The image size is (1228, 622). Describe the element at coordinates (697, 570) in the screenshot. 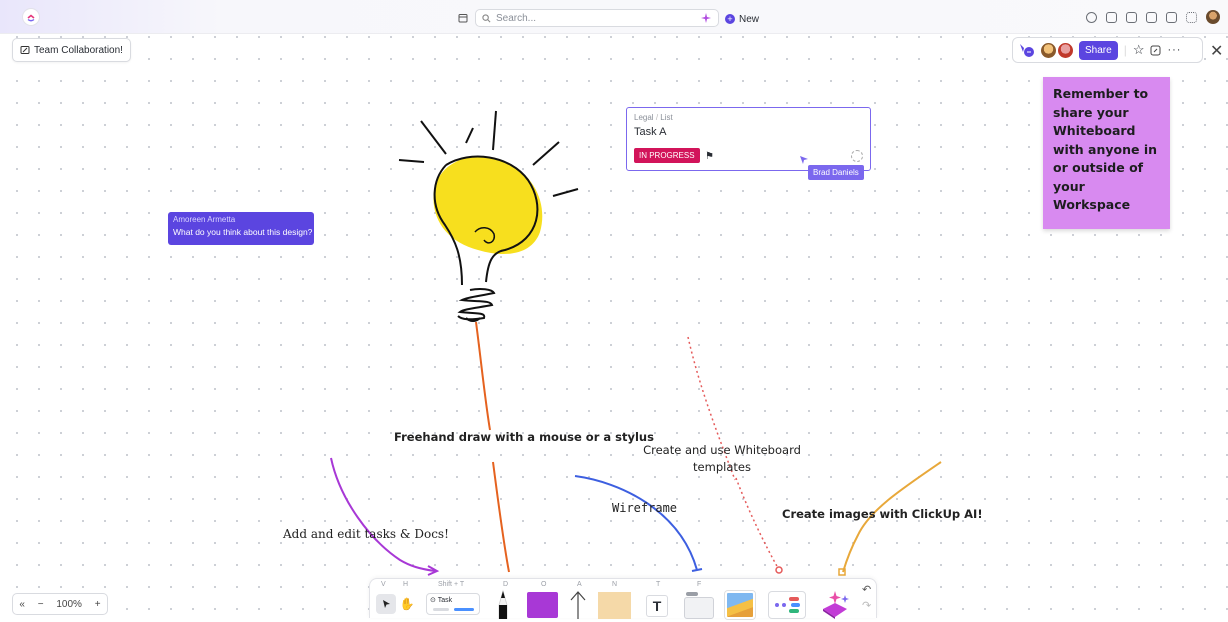

I see `blue-connector-end` at that location.